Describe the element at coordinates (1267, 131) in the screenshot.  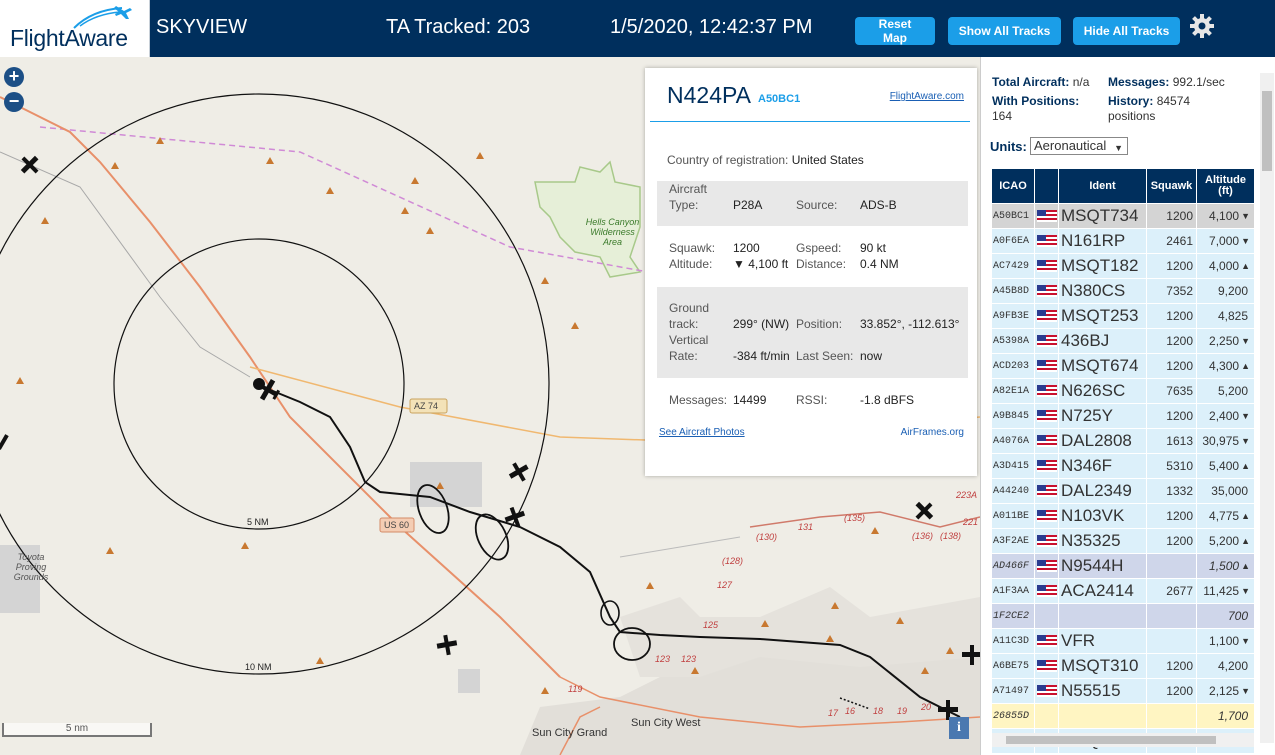
I see `vertical-scrollbar-thumb` at that location.